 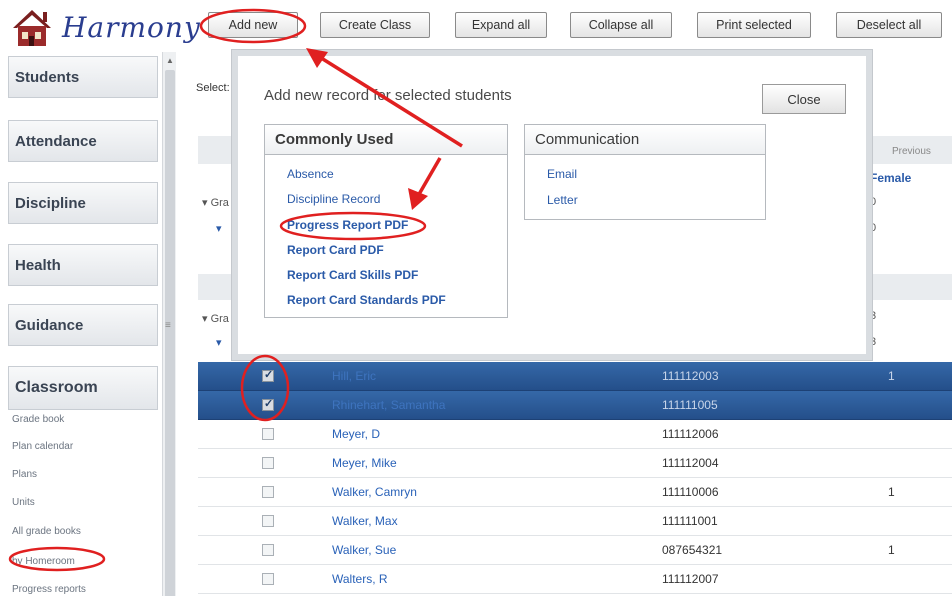 What do you see at coordinates (754, 25) in the screenshot?
I see `print-selected-button: Print selected` at bounding box center [754, 25].